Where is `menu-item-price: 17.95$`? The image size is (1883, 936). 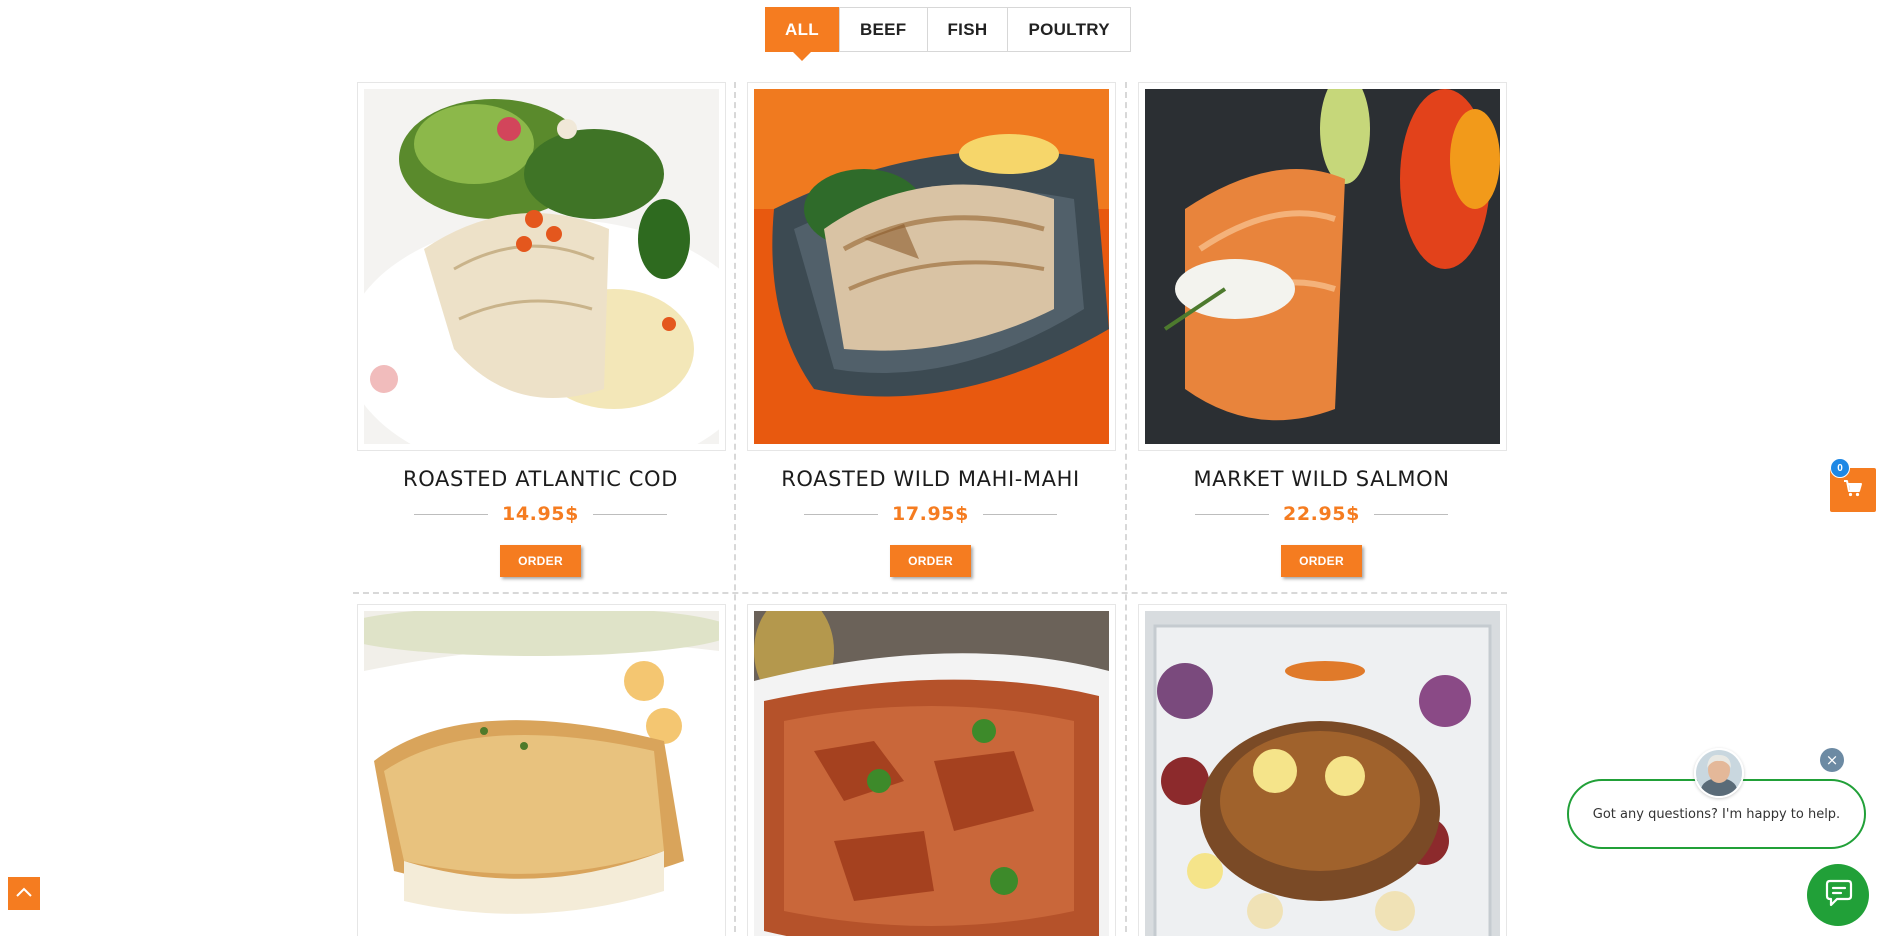 menu-item-price: 17.95$ is located at coordinates (930, 514).